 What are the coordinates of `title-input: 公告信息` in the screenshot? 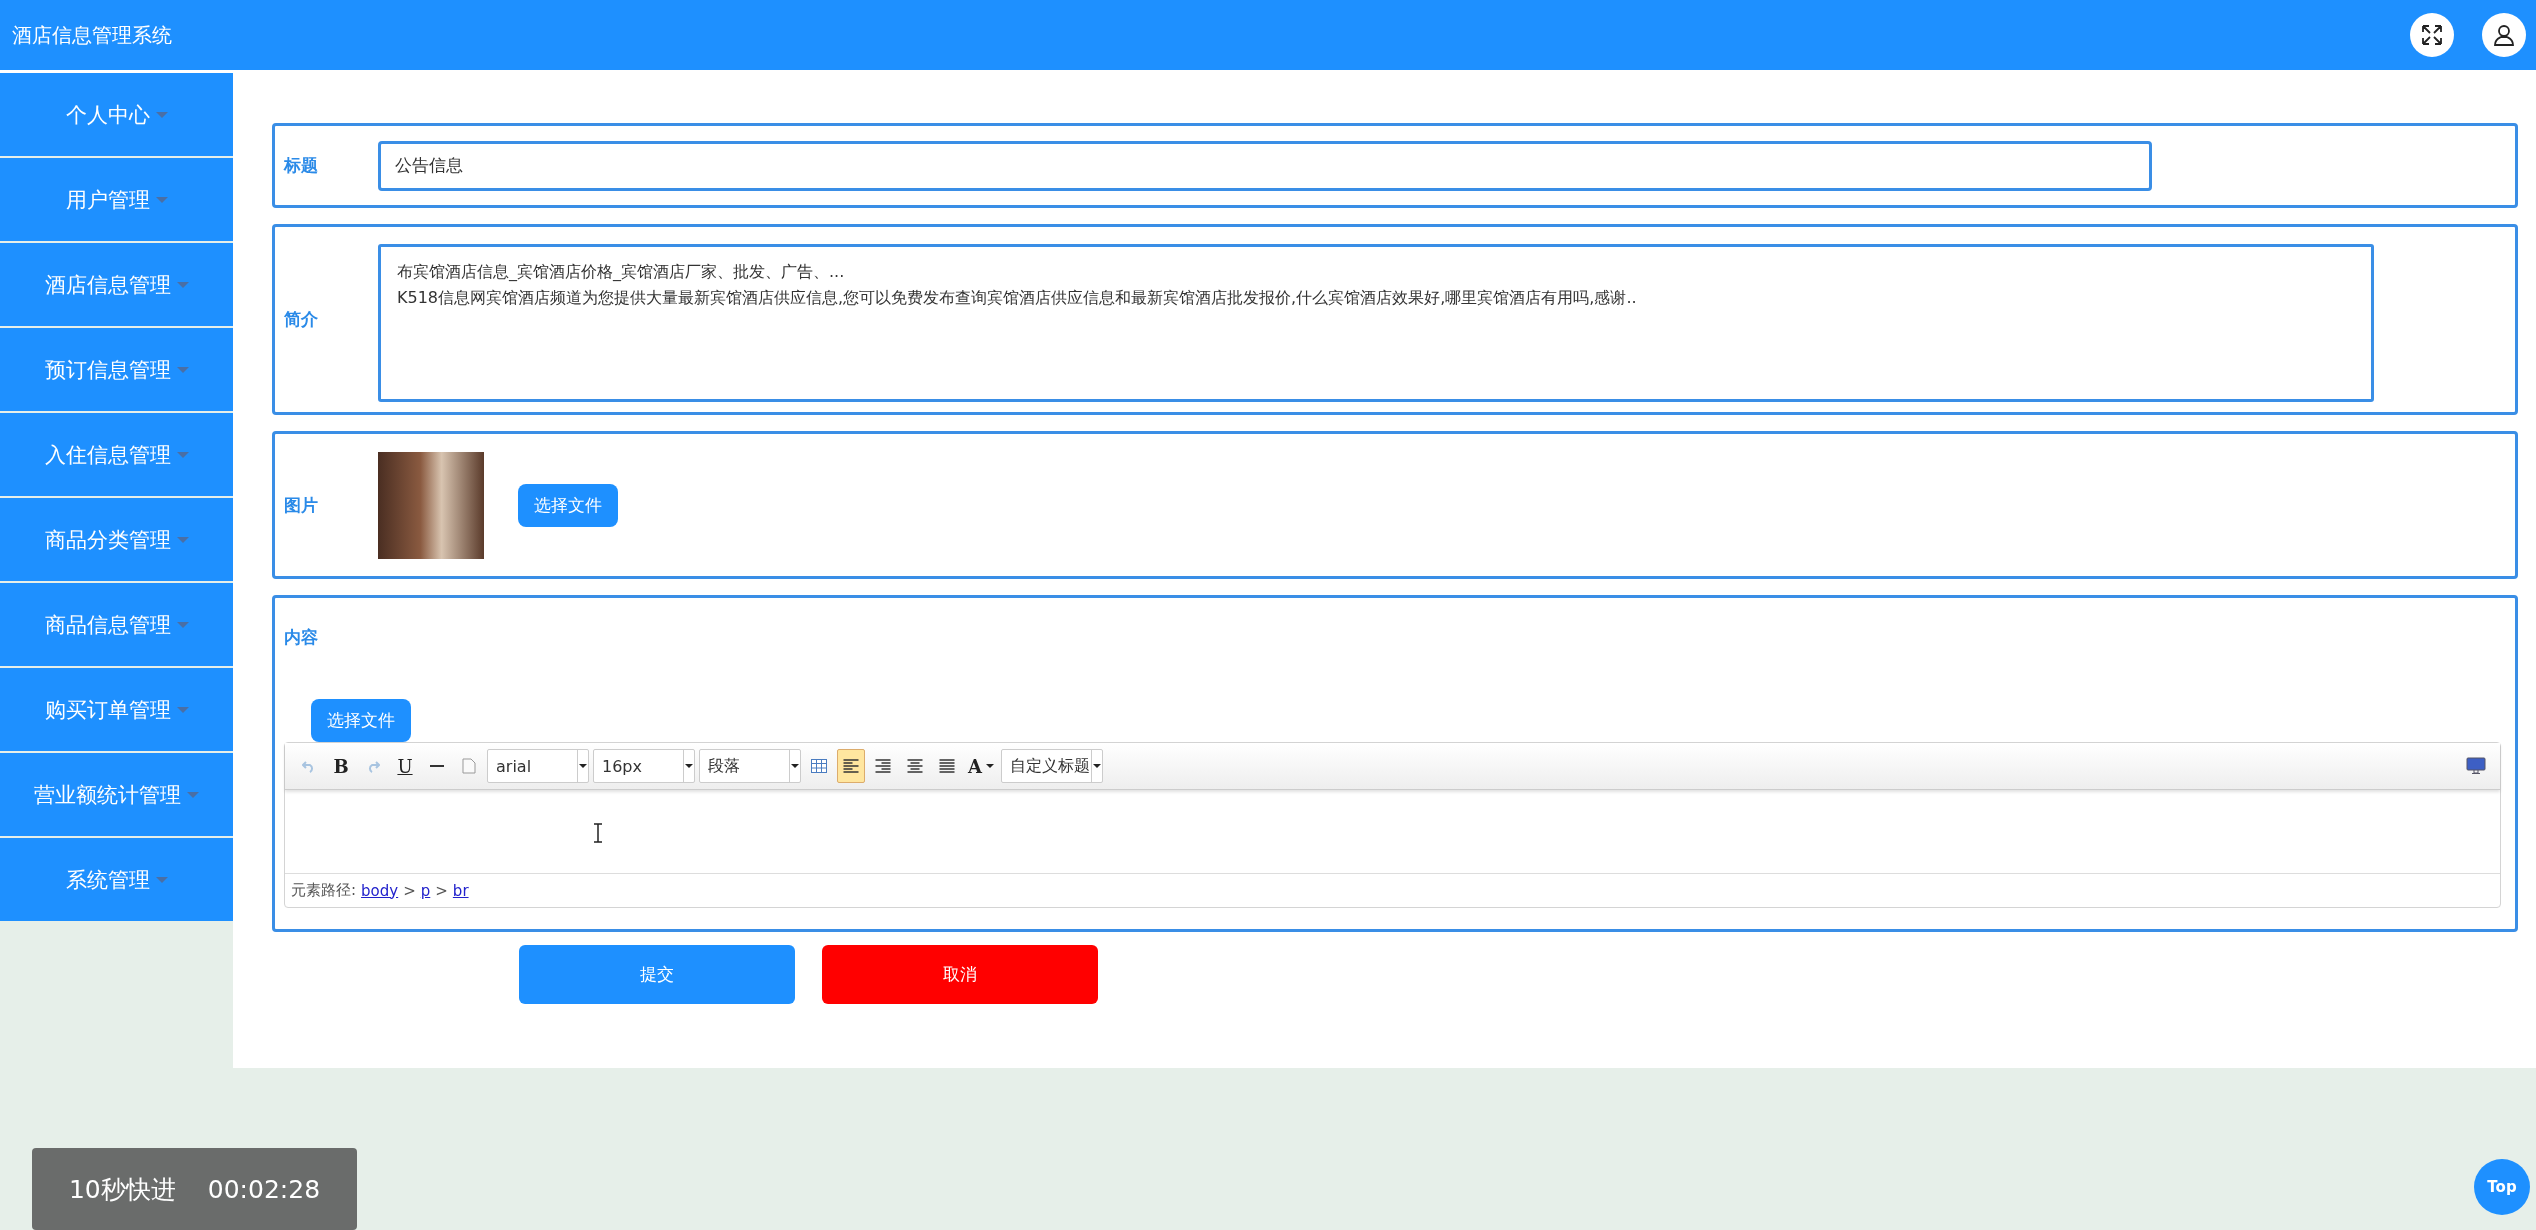 It's located at (1265, 165).